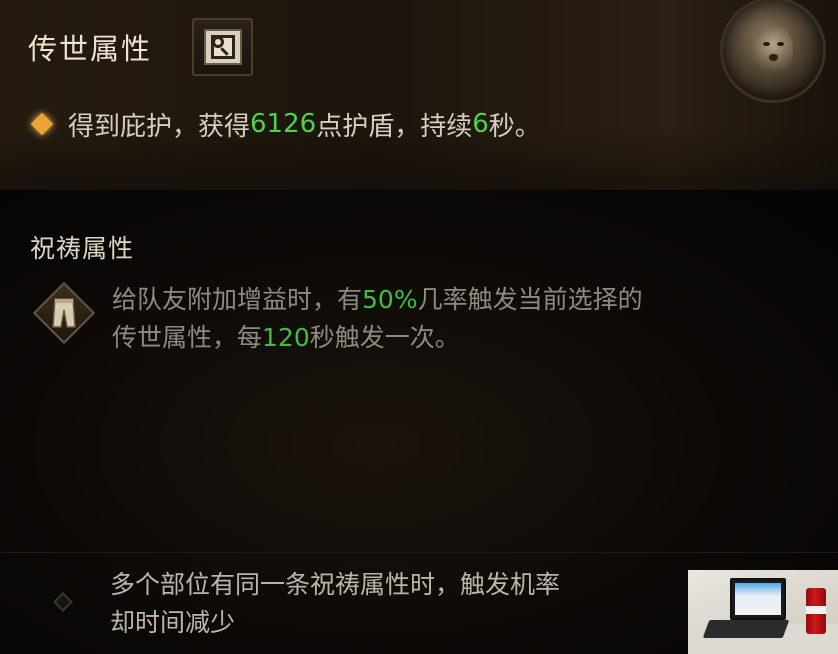 Image resolution: width=838 pixels, height=654 pixels. Describe the element at coordinates (514, 126) in the screenshot. I see `effect-text-suffix: 秒。` at that location.